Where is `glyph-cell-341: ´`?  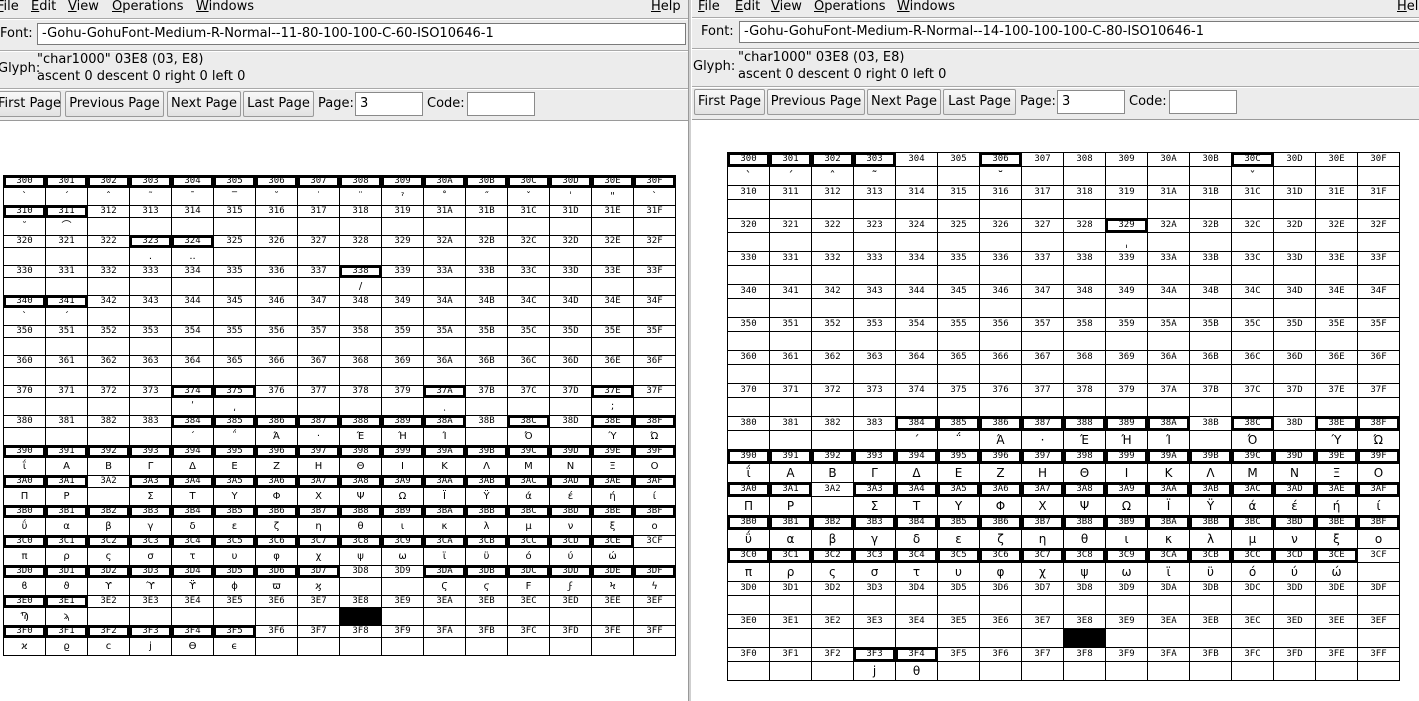 glyph-cell-341: ´ is located at coordinates (66, 316).